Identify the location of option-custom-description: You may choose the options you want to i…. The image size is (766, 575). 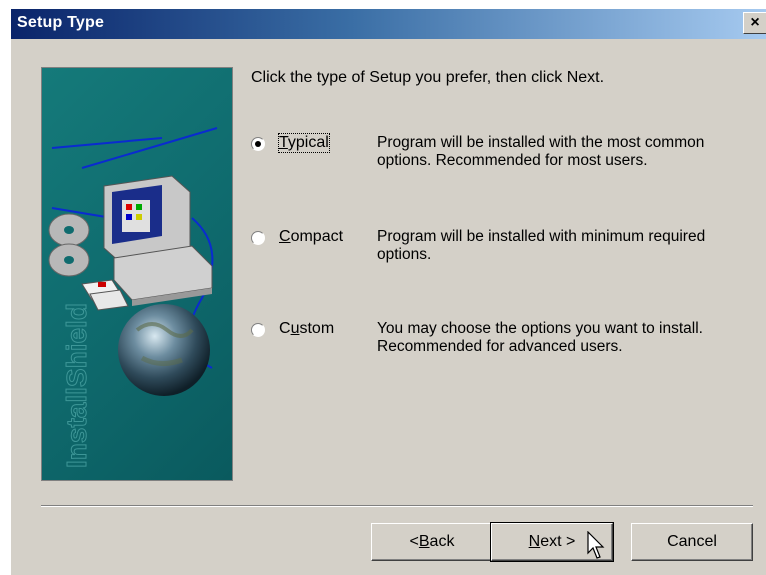
(540, 337).